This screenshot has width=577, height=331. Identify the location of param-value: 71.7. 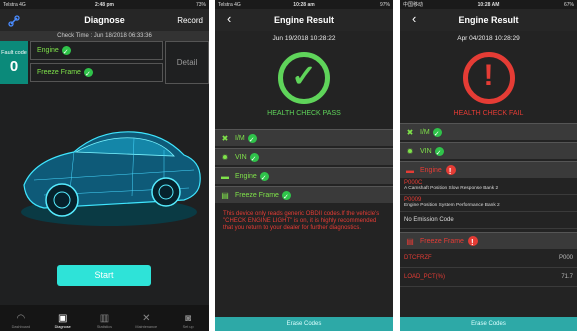
(567, 277).